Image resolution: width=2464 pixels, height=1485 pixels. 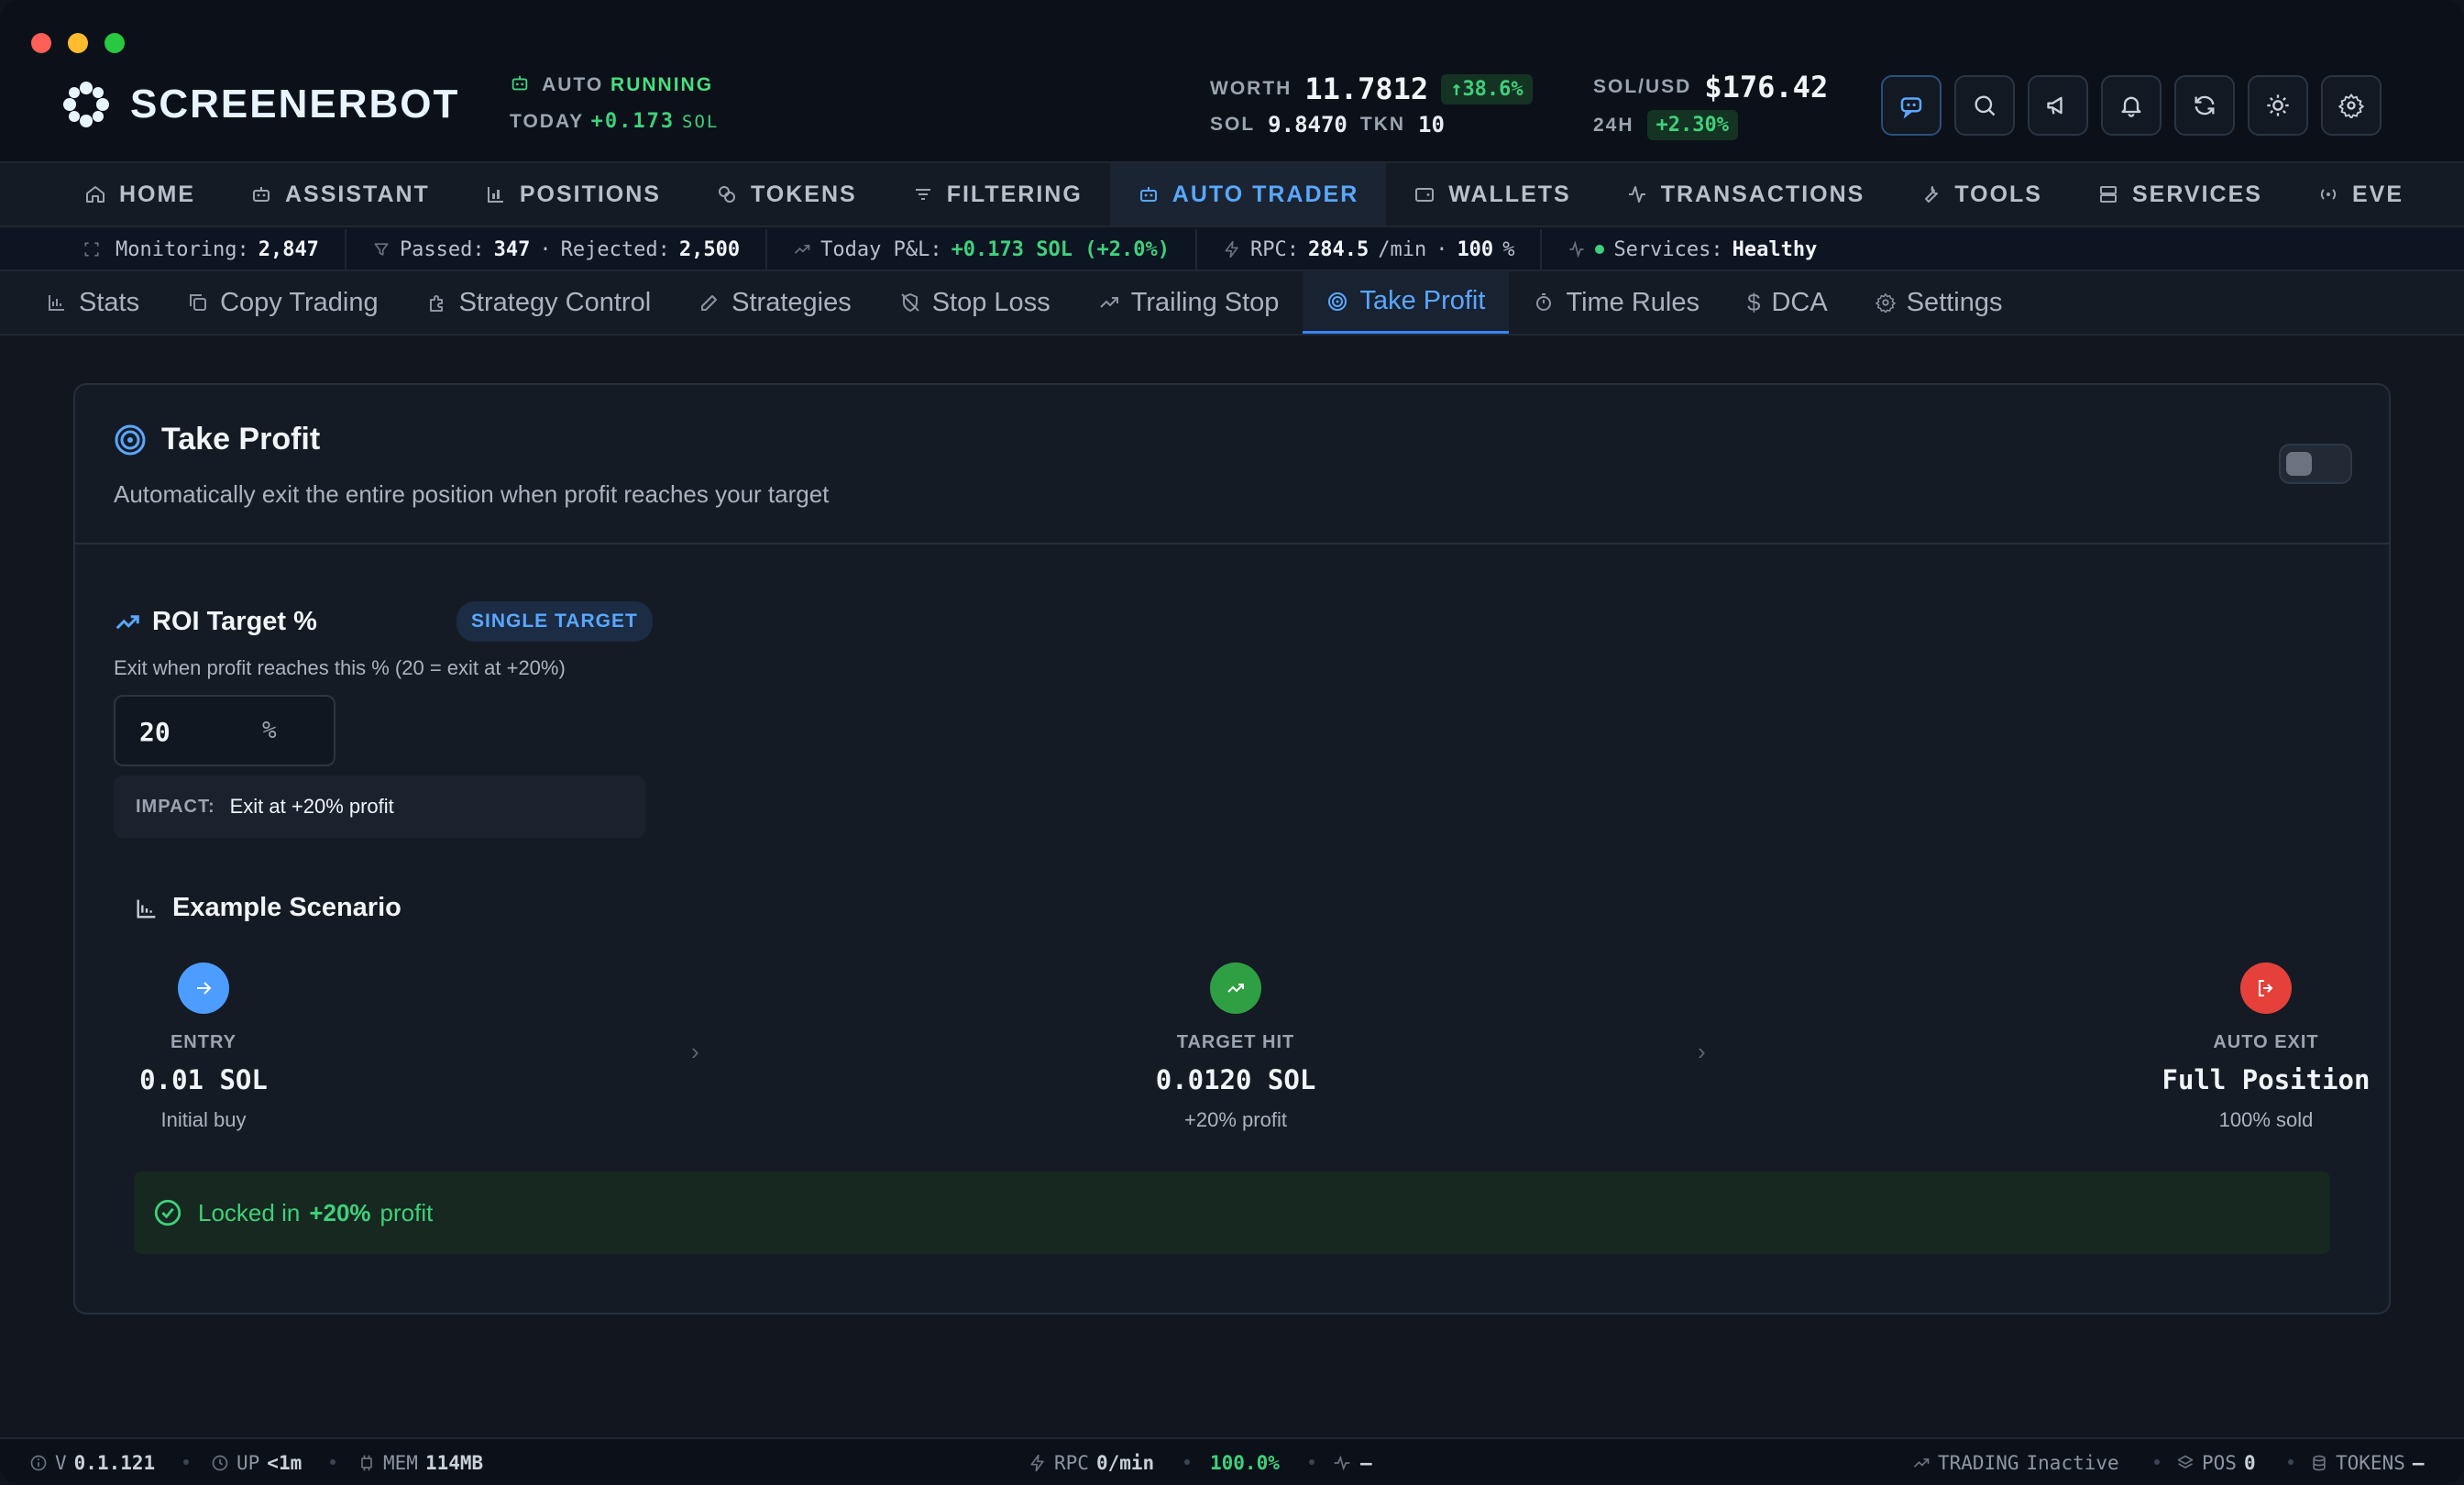 What do you see at coordinates (1754, 302) in the screenshot?
I see `dollar-icon: $` at bounding box center [1754, 302].